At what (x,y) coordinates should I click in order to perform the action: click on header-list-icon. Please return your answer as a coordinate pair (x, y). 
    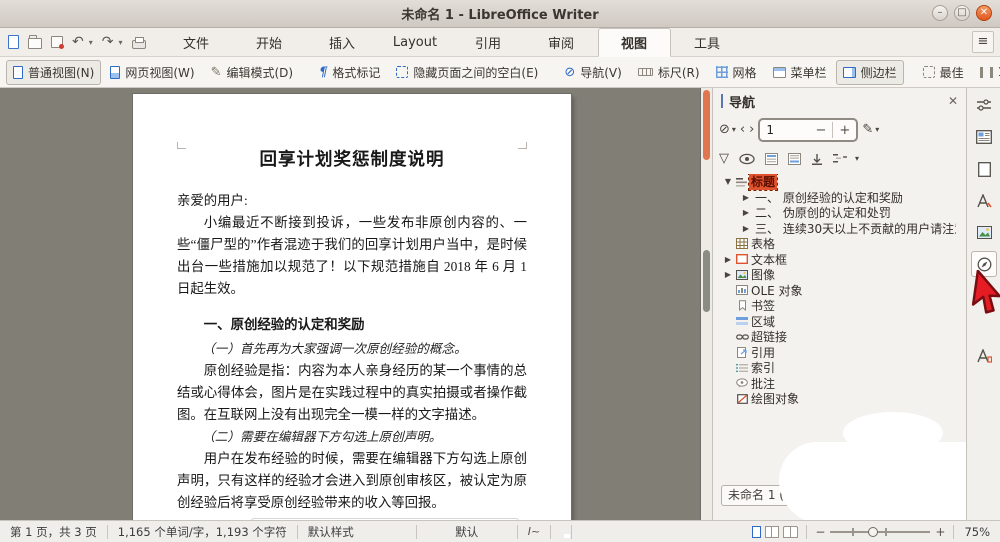
    Looking at the image, I should click on (771, 159).